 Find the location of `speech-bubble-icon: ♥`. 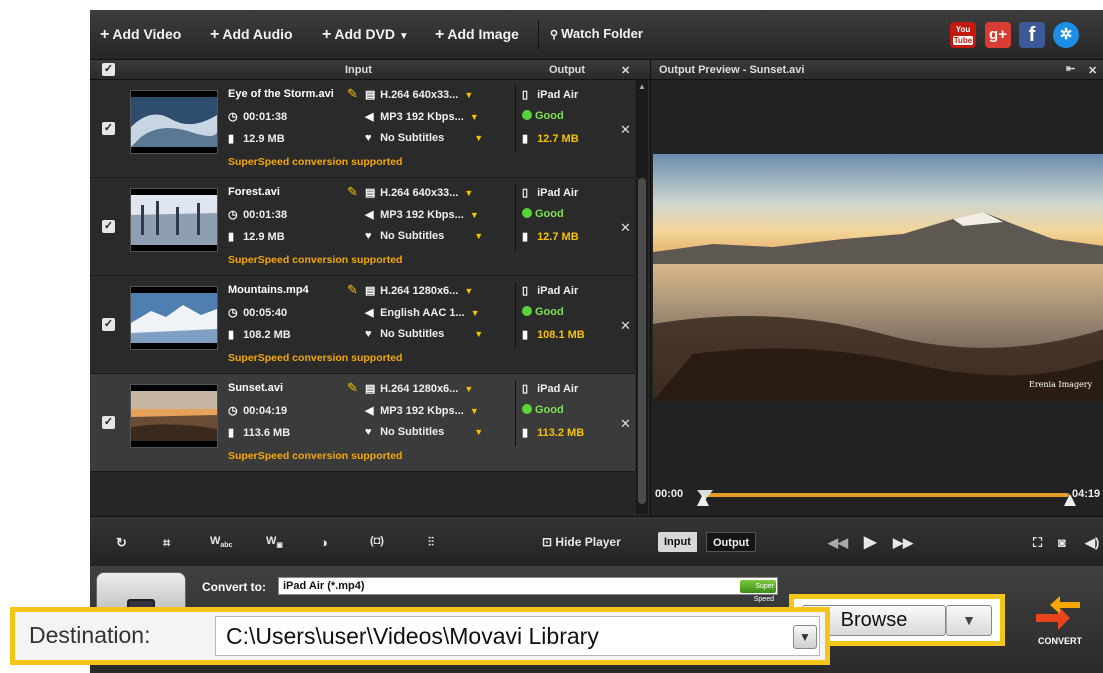

speech-bubble-icon: ♥ is located at coordinates (368, 432).